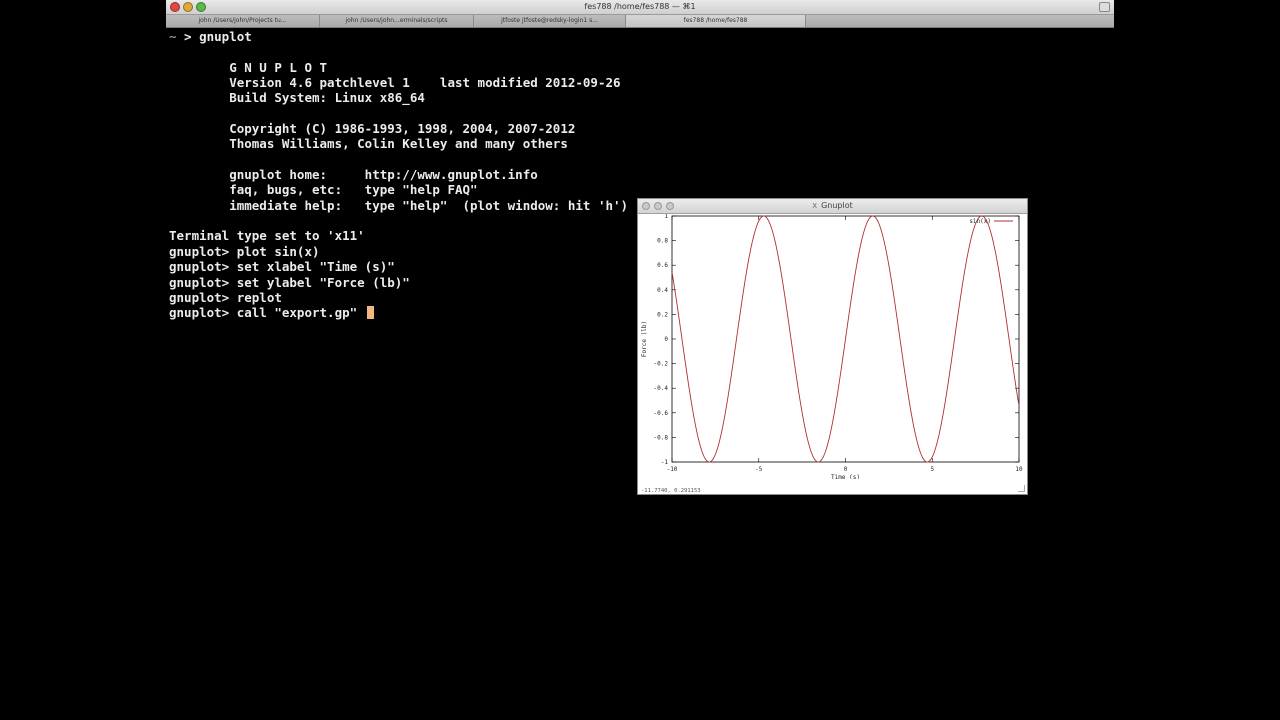 This screenshot has height=720, width=1280. What do you see at coordinates (671, 491) in the screenshot?
I see `coordinate-readout: -11.7740, 0.291153` at bounding box center [671, 491].